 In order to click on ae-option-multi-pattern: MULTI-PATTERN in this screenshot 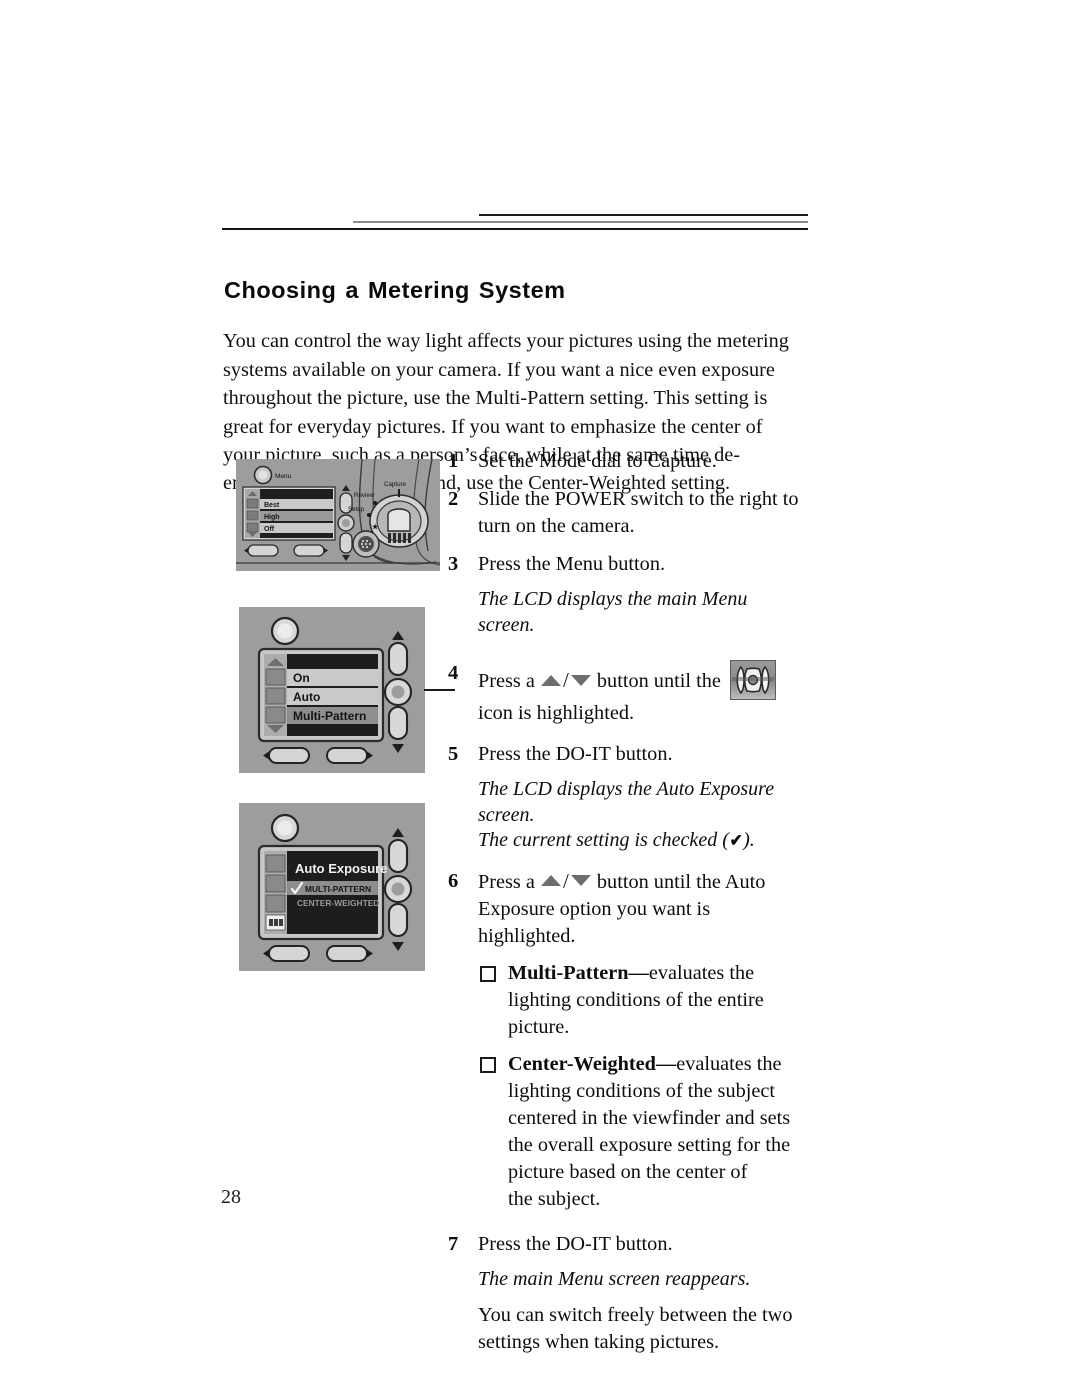, I will do `click(338, 889)`.